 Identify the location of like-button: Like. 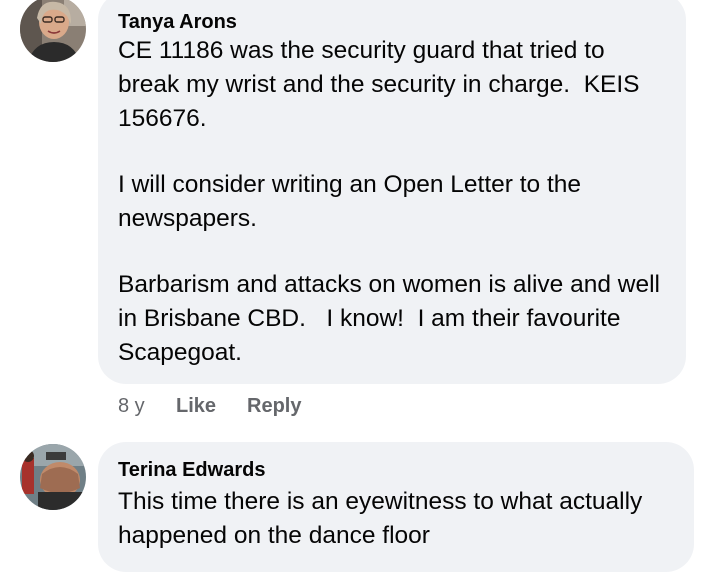
(196, 406).